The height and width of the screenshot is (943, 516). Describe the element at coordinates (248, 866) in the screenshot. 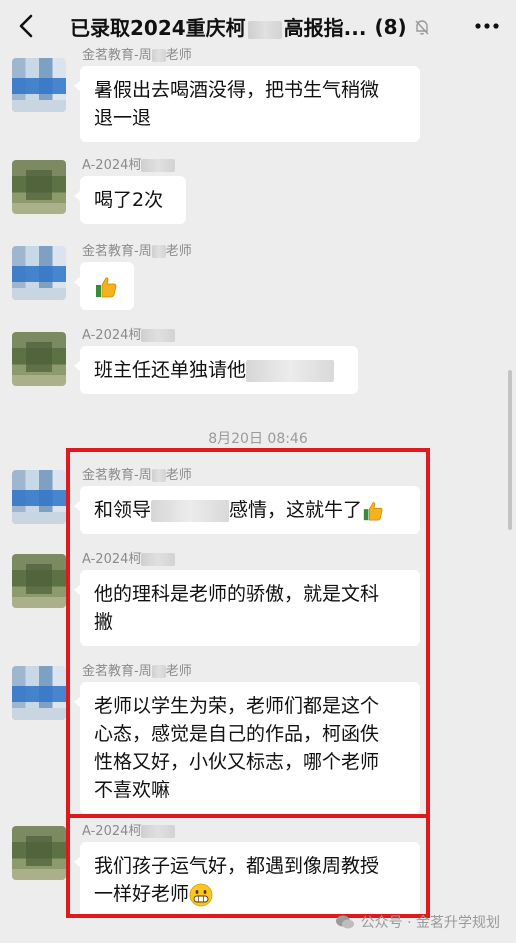

I see `highlight-box` at that location.